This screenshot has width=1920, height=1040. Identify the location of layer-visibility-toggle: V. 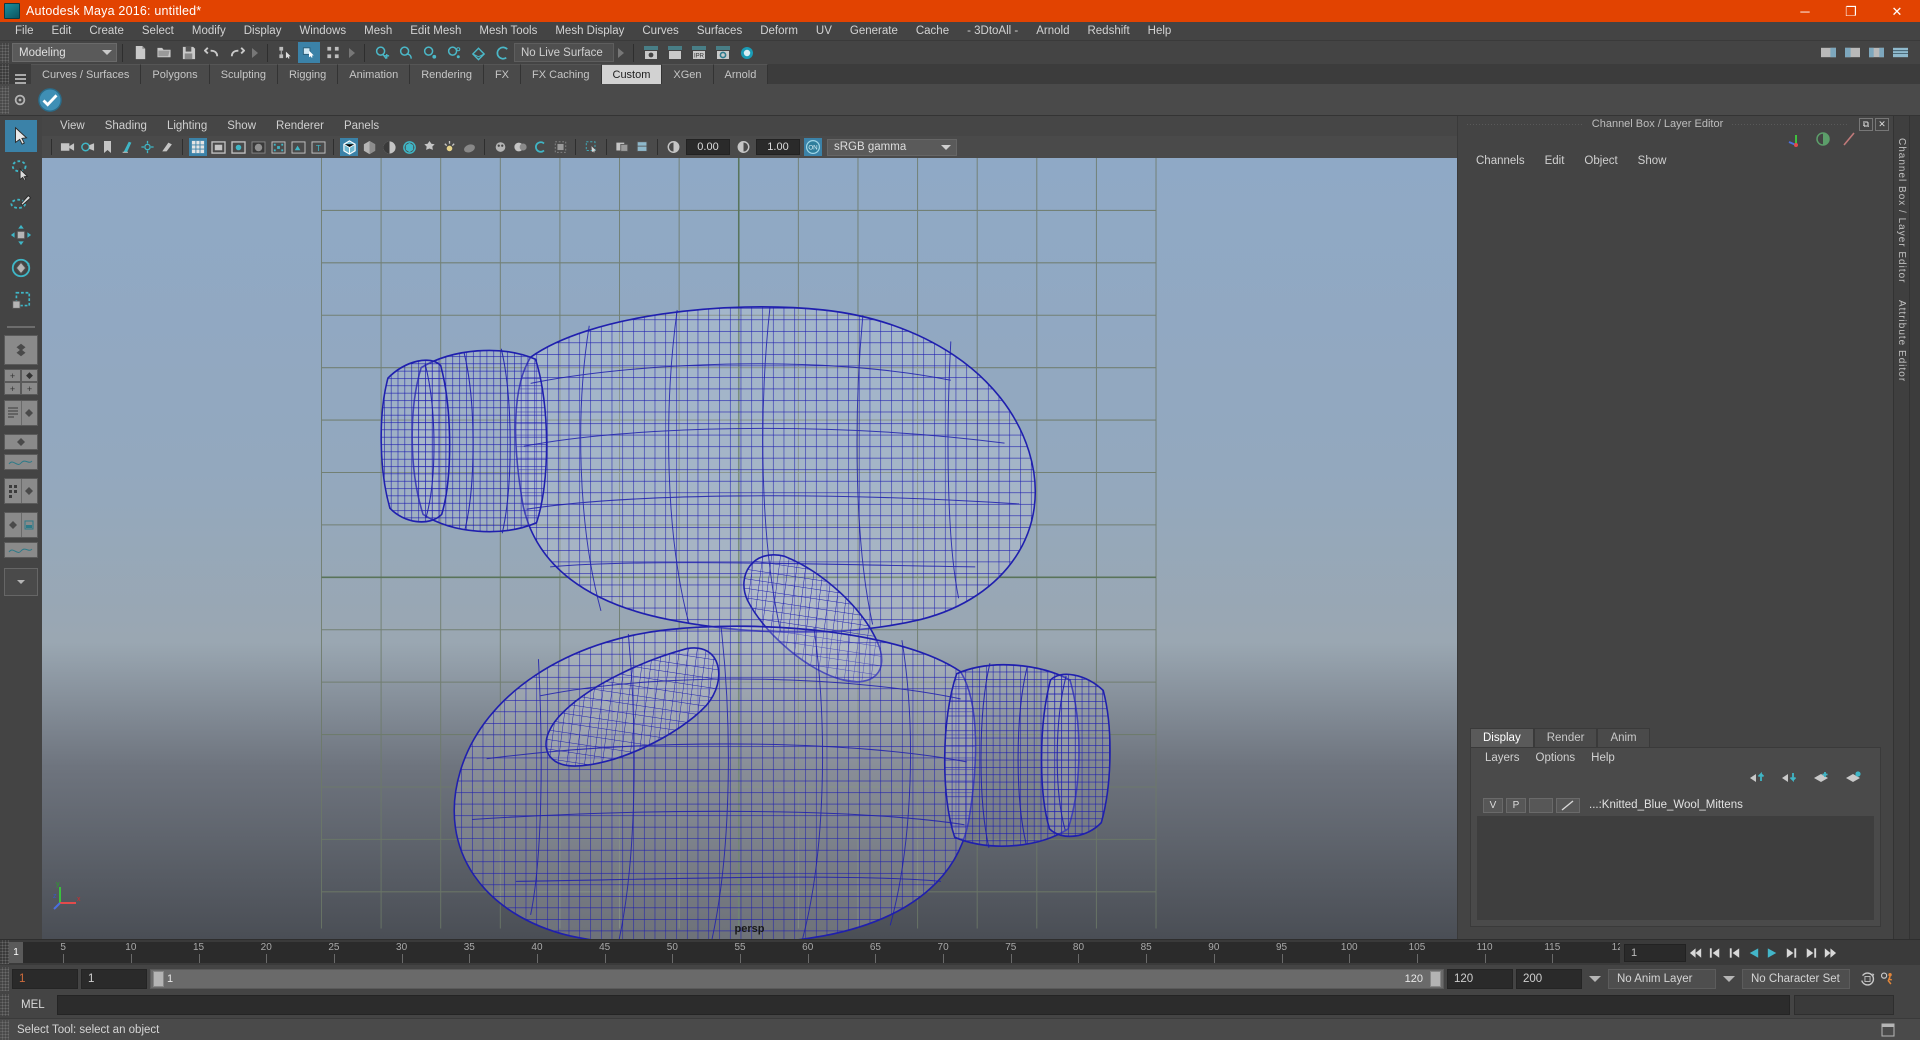
(1493, 805).